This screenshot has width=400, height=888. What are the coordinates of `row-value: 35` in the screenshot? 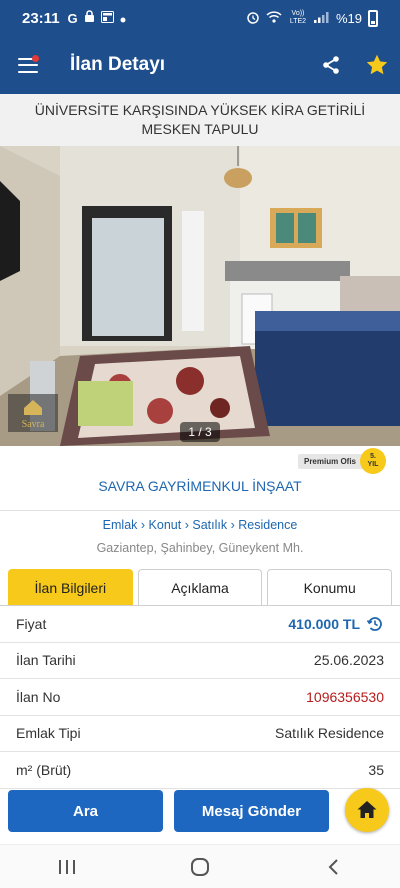 It's located at (376, 769).